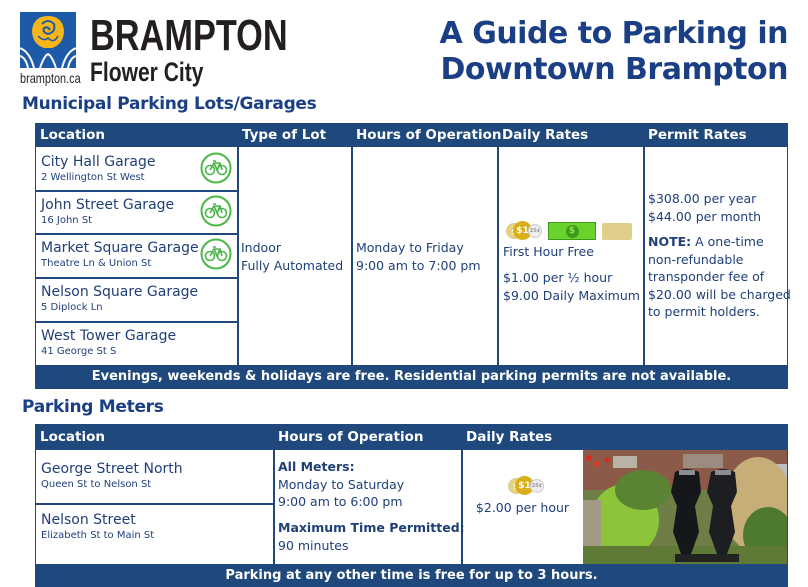  What do you see at coordinates (292, 256) in the screenshot?
I see `lot-type: Indoor Fully Automated` at bounding box center [292, 256].